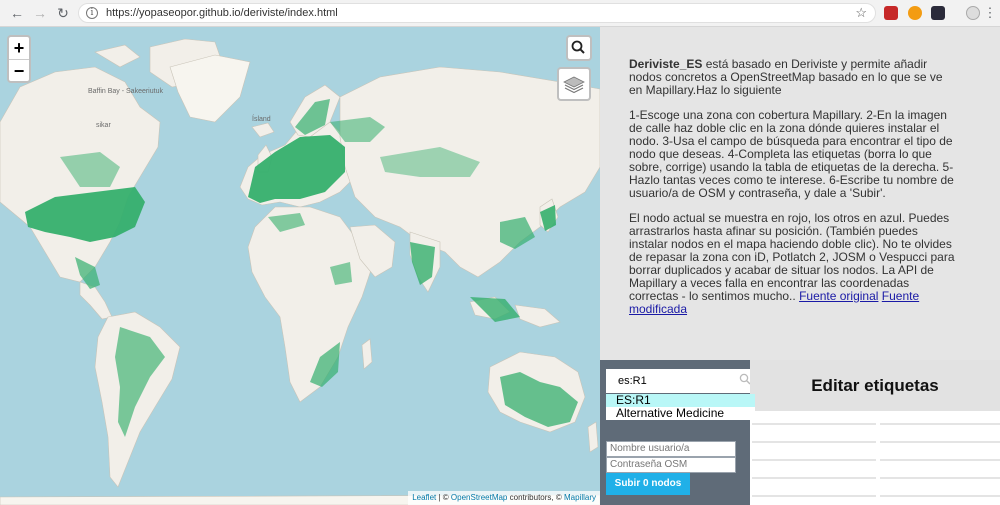 The height and width of the screenshot is (505, 1000). I want to click on map-search-button, so click(579, 48).